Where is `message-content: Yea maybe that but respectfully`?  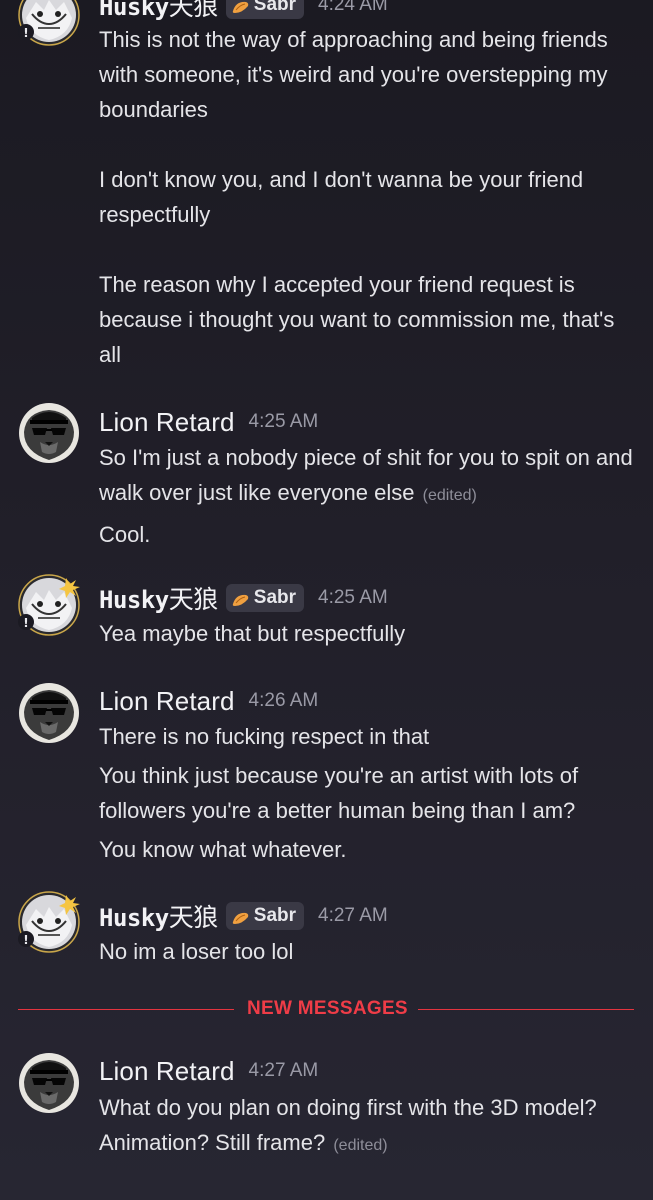 message-content: Yea maybe that but respectfully is located at coordinates (369, 633).